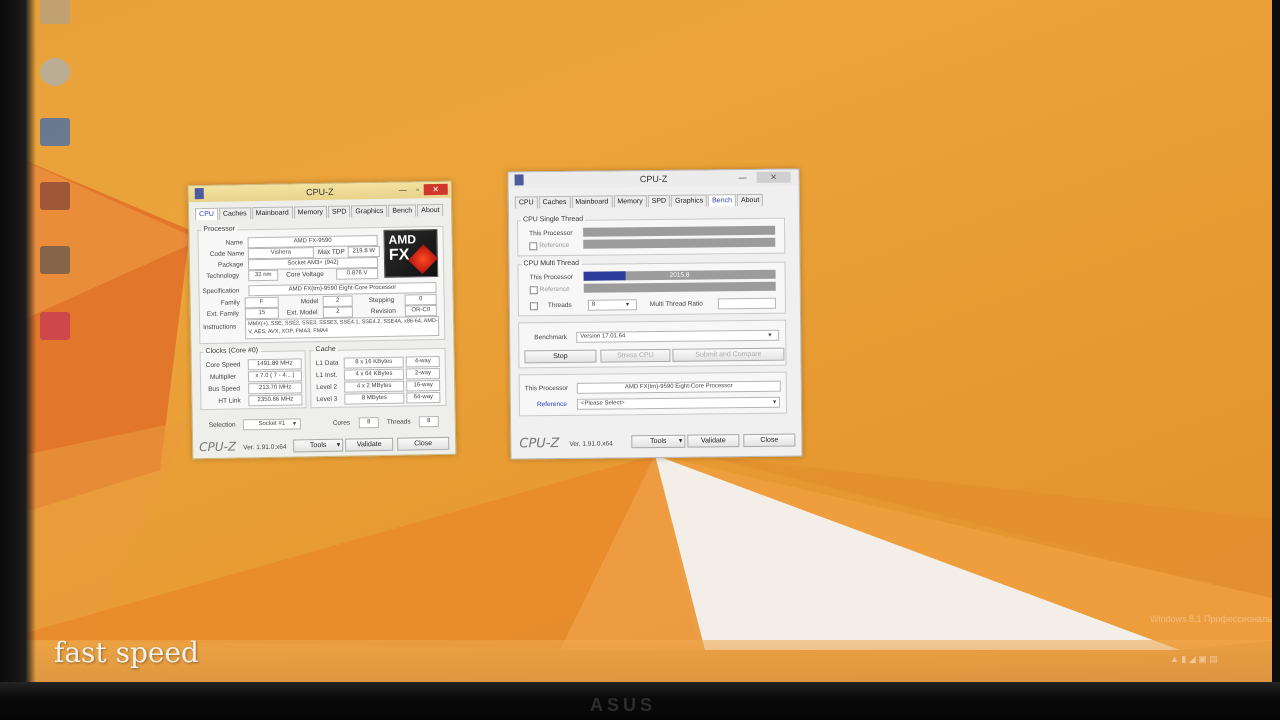 This screenshot has width=1280, height=720. I want to click on cache-row-label: L1 Inst., so click(326, 375).